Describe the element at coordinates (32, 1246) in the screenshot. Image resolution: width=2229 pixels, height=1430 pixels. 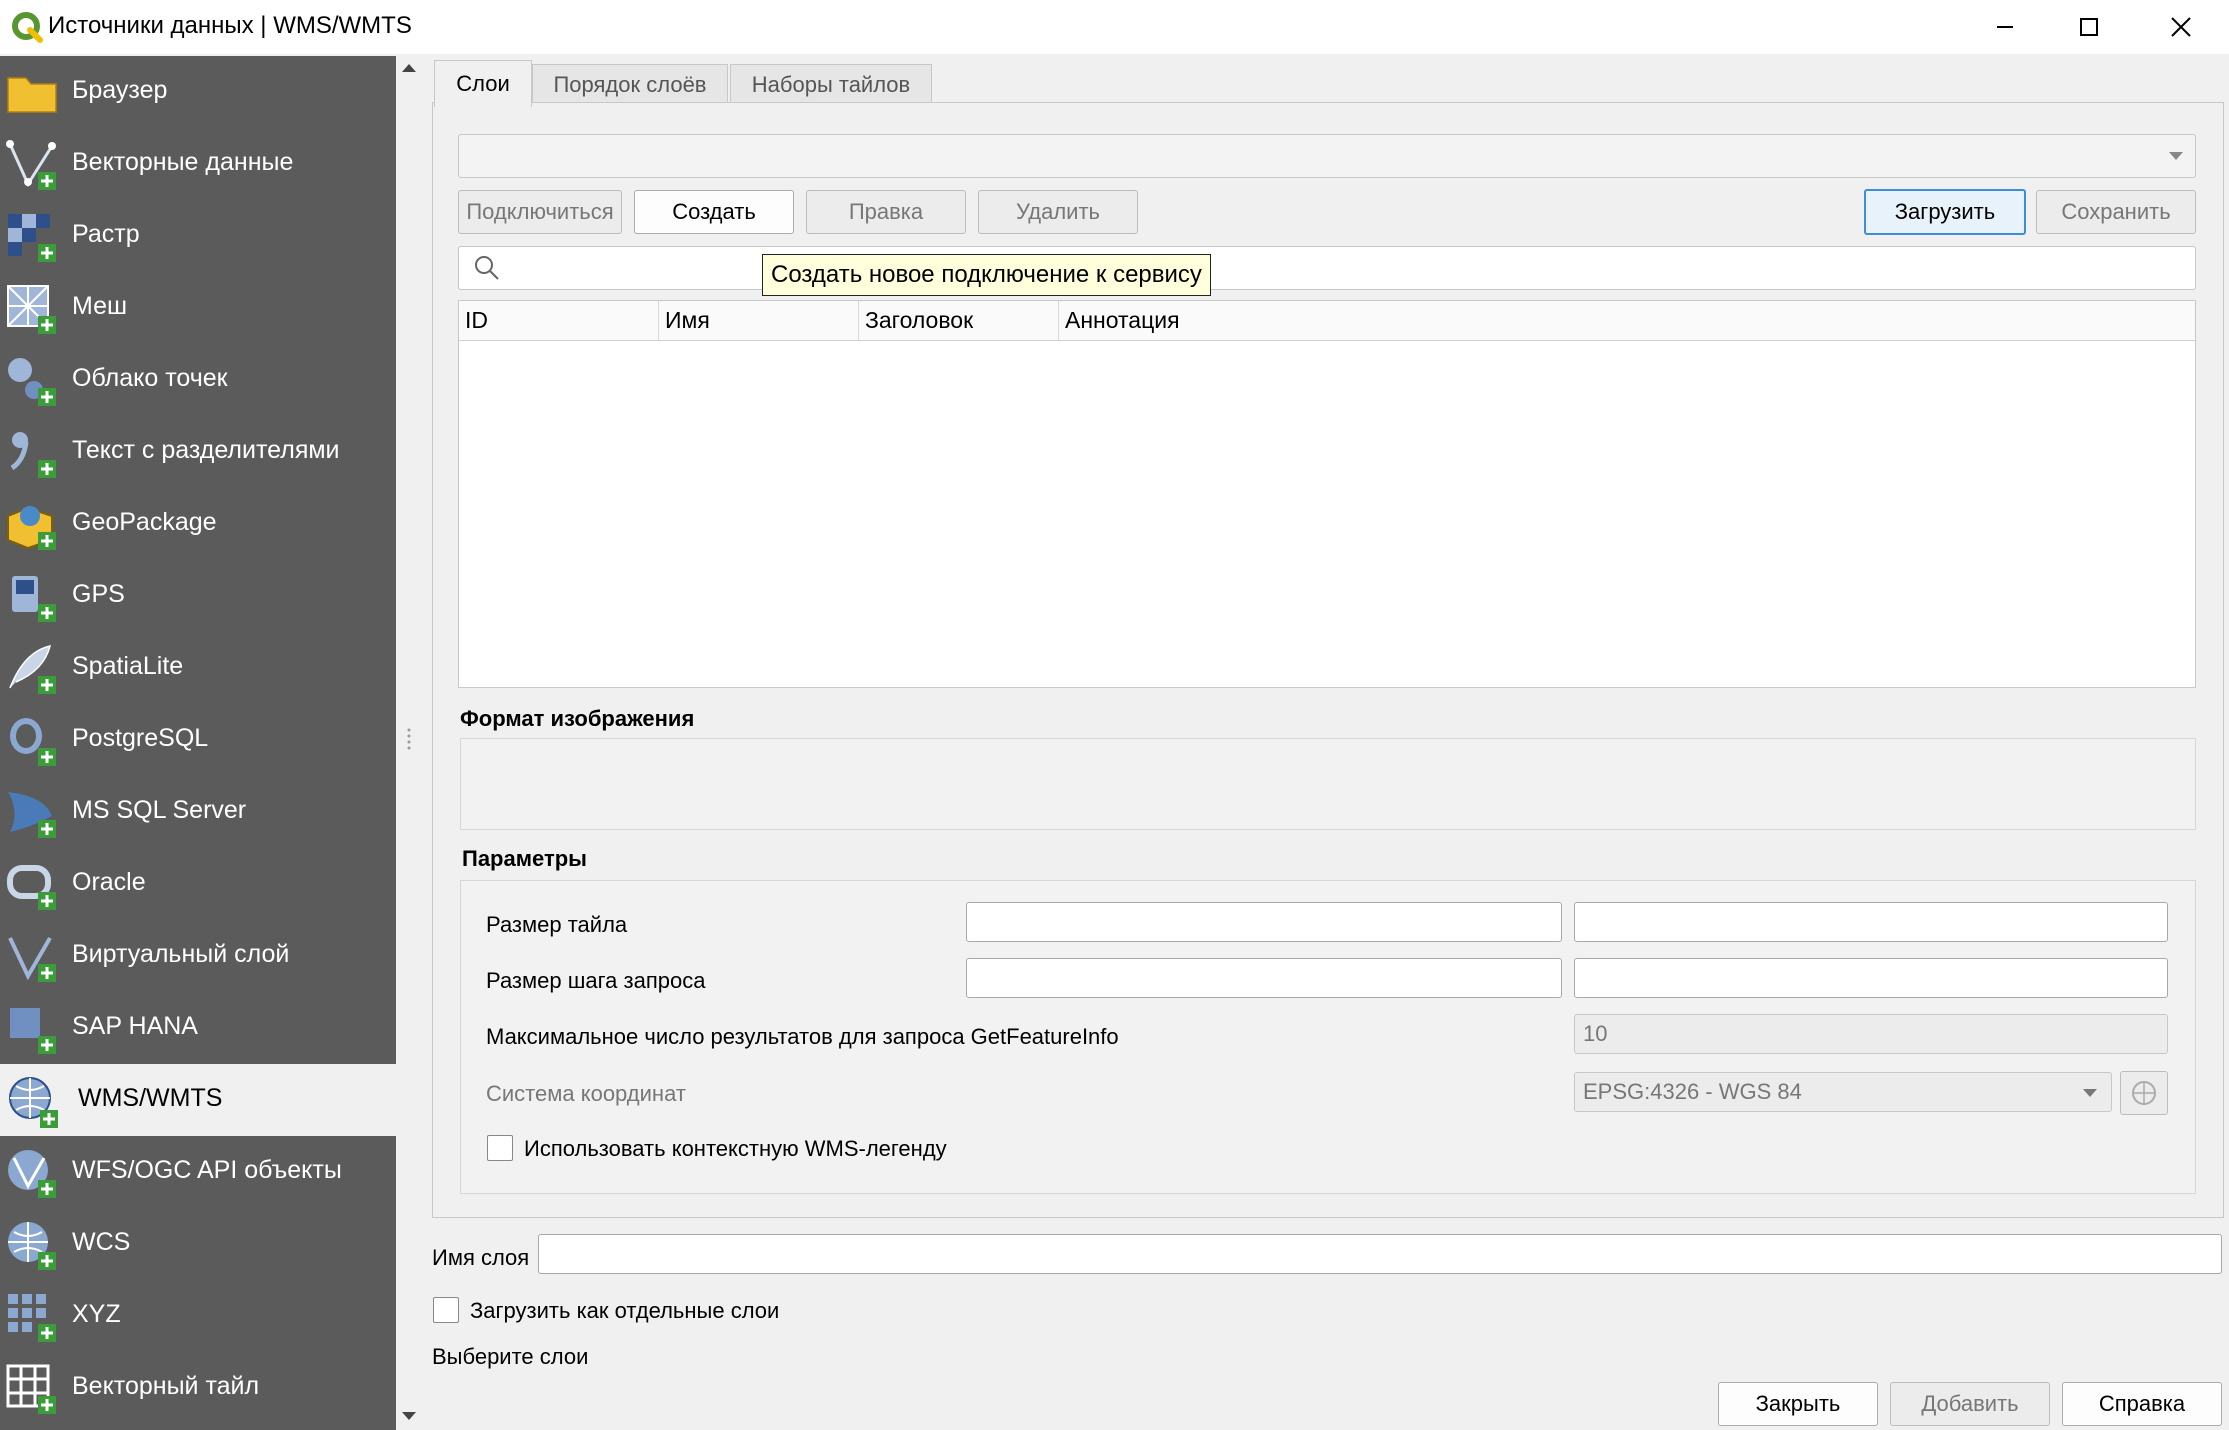
I see `wcs-add-icon` at that location.